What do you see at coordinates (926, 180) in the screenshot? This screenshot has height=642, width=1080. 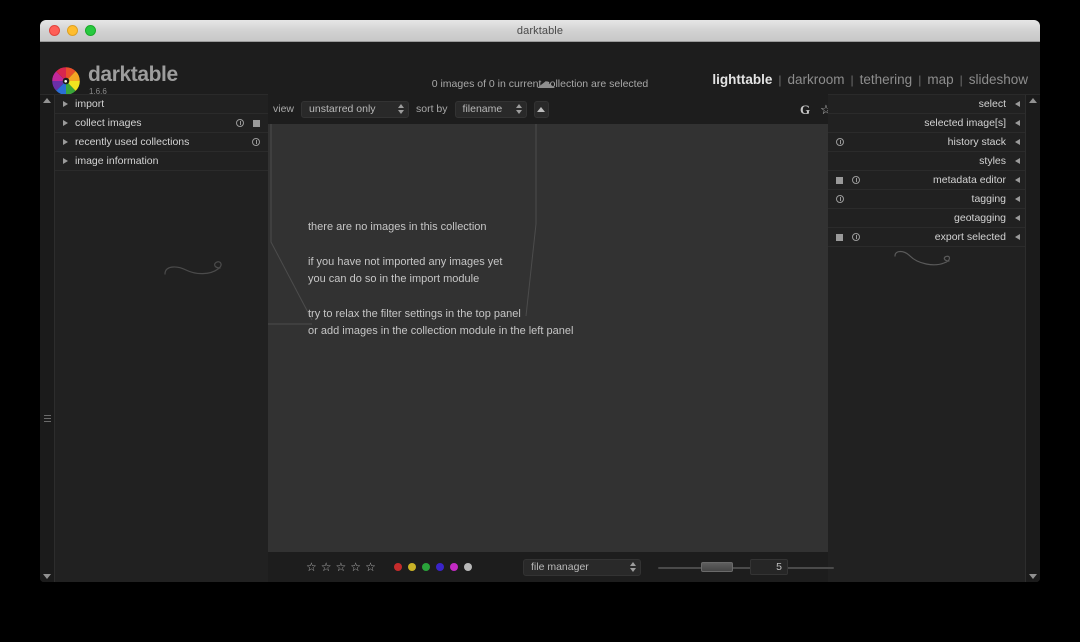 I see `module-metadata-editor: metadata editor` at bounding box center [926, 180].